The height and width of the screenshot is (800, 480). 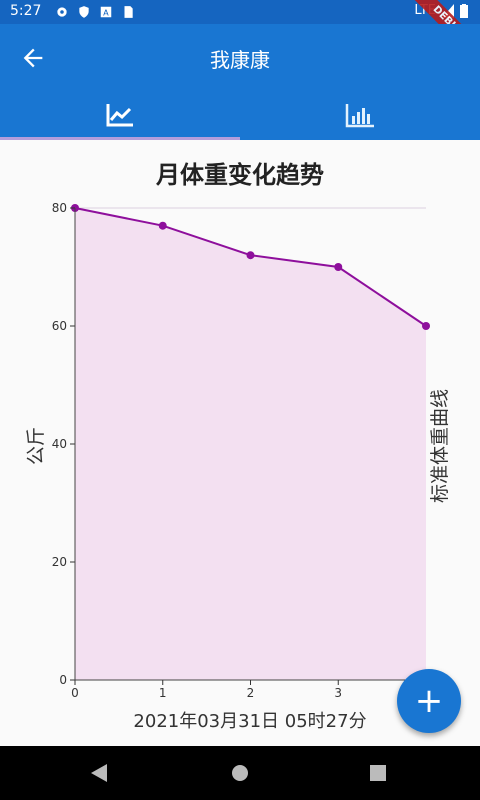 I want to click on series-label: 标准体重曲线, so click(x=440, y=446).